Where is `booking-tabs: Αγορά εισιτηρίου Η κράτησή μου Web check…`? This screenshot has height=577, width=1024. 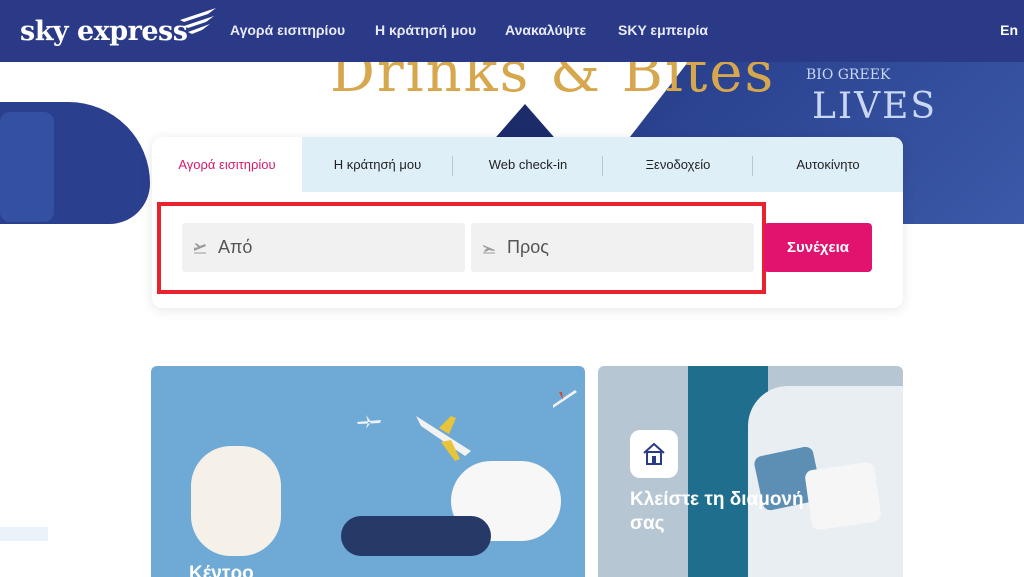 booking-tabs: Αγορά εισιτηρίου Η κράτησή μου Web check… is located at coordinates (527, 164).